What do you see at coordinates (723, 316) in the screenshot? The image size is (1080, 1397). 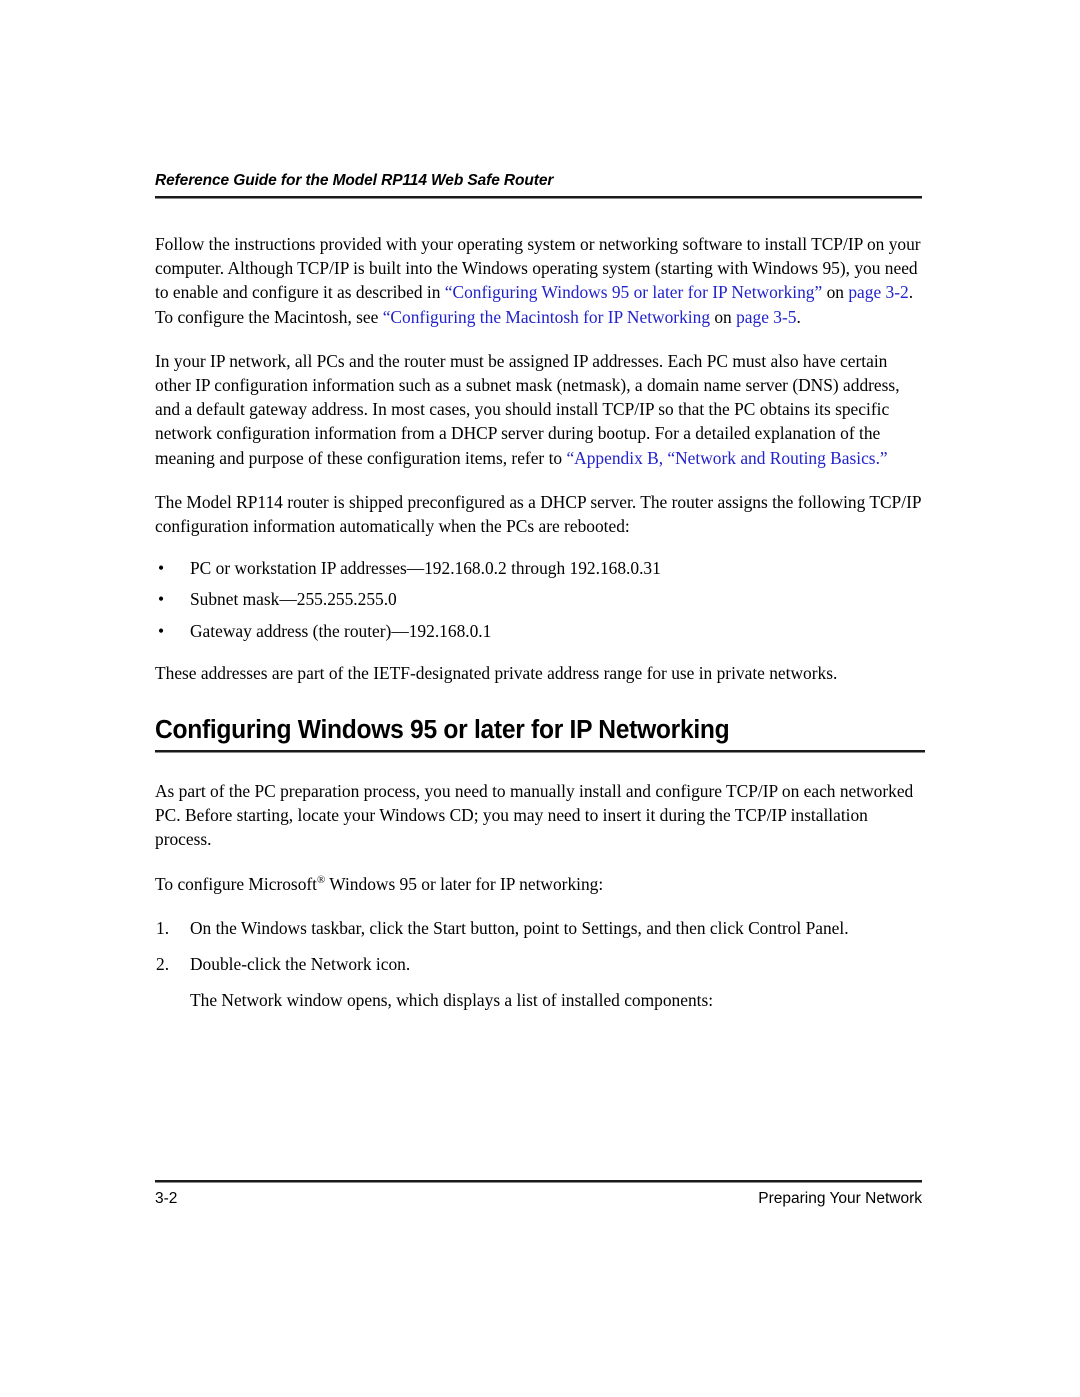 I see `para1-segment-4: on` at bounding box center [723, 316].